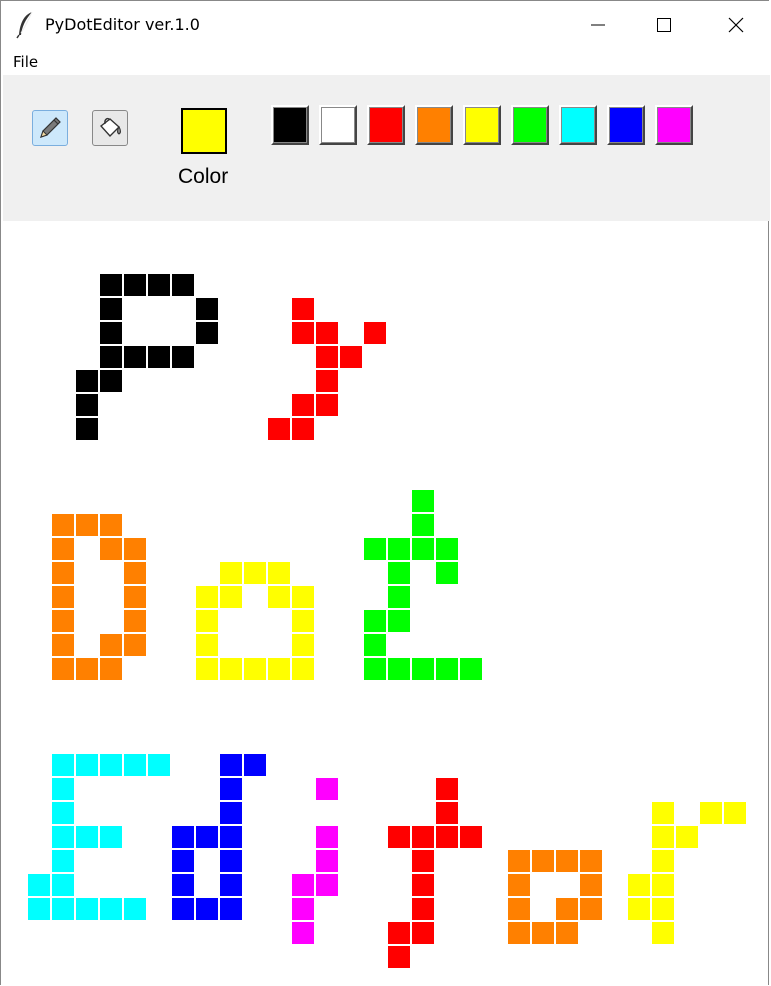 The height and width of the screenshot is (986, 771). What do you see at coordinates (110, 128) in the screenshot?
I see `fill-bucket-tool-button` at bounding box center [110, 128].